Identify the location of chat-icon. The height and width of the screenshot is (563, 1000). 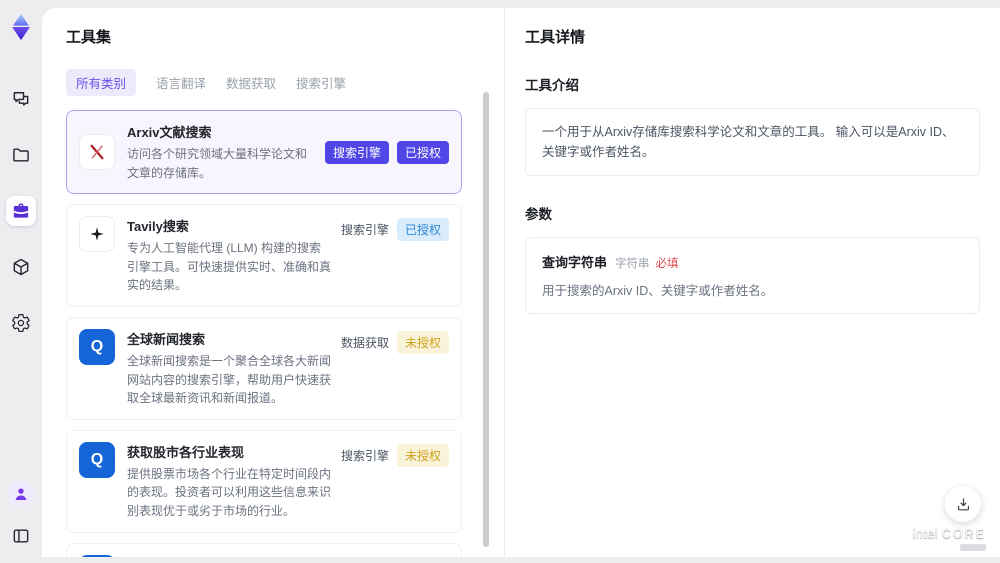
(21, 99).